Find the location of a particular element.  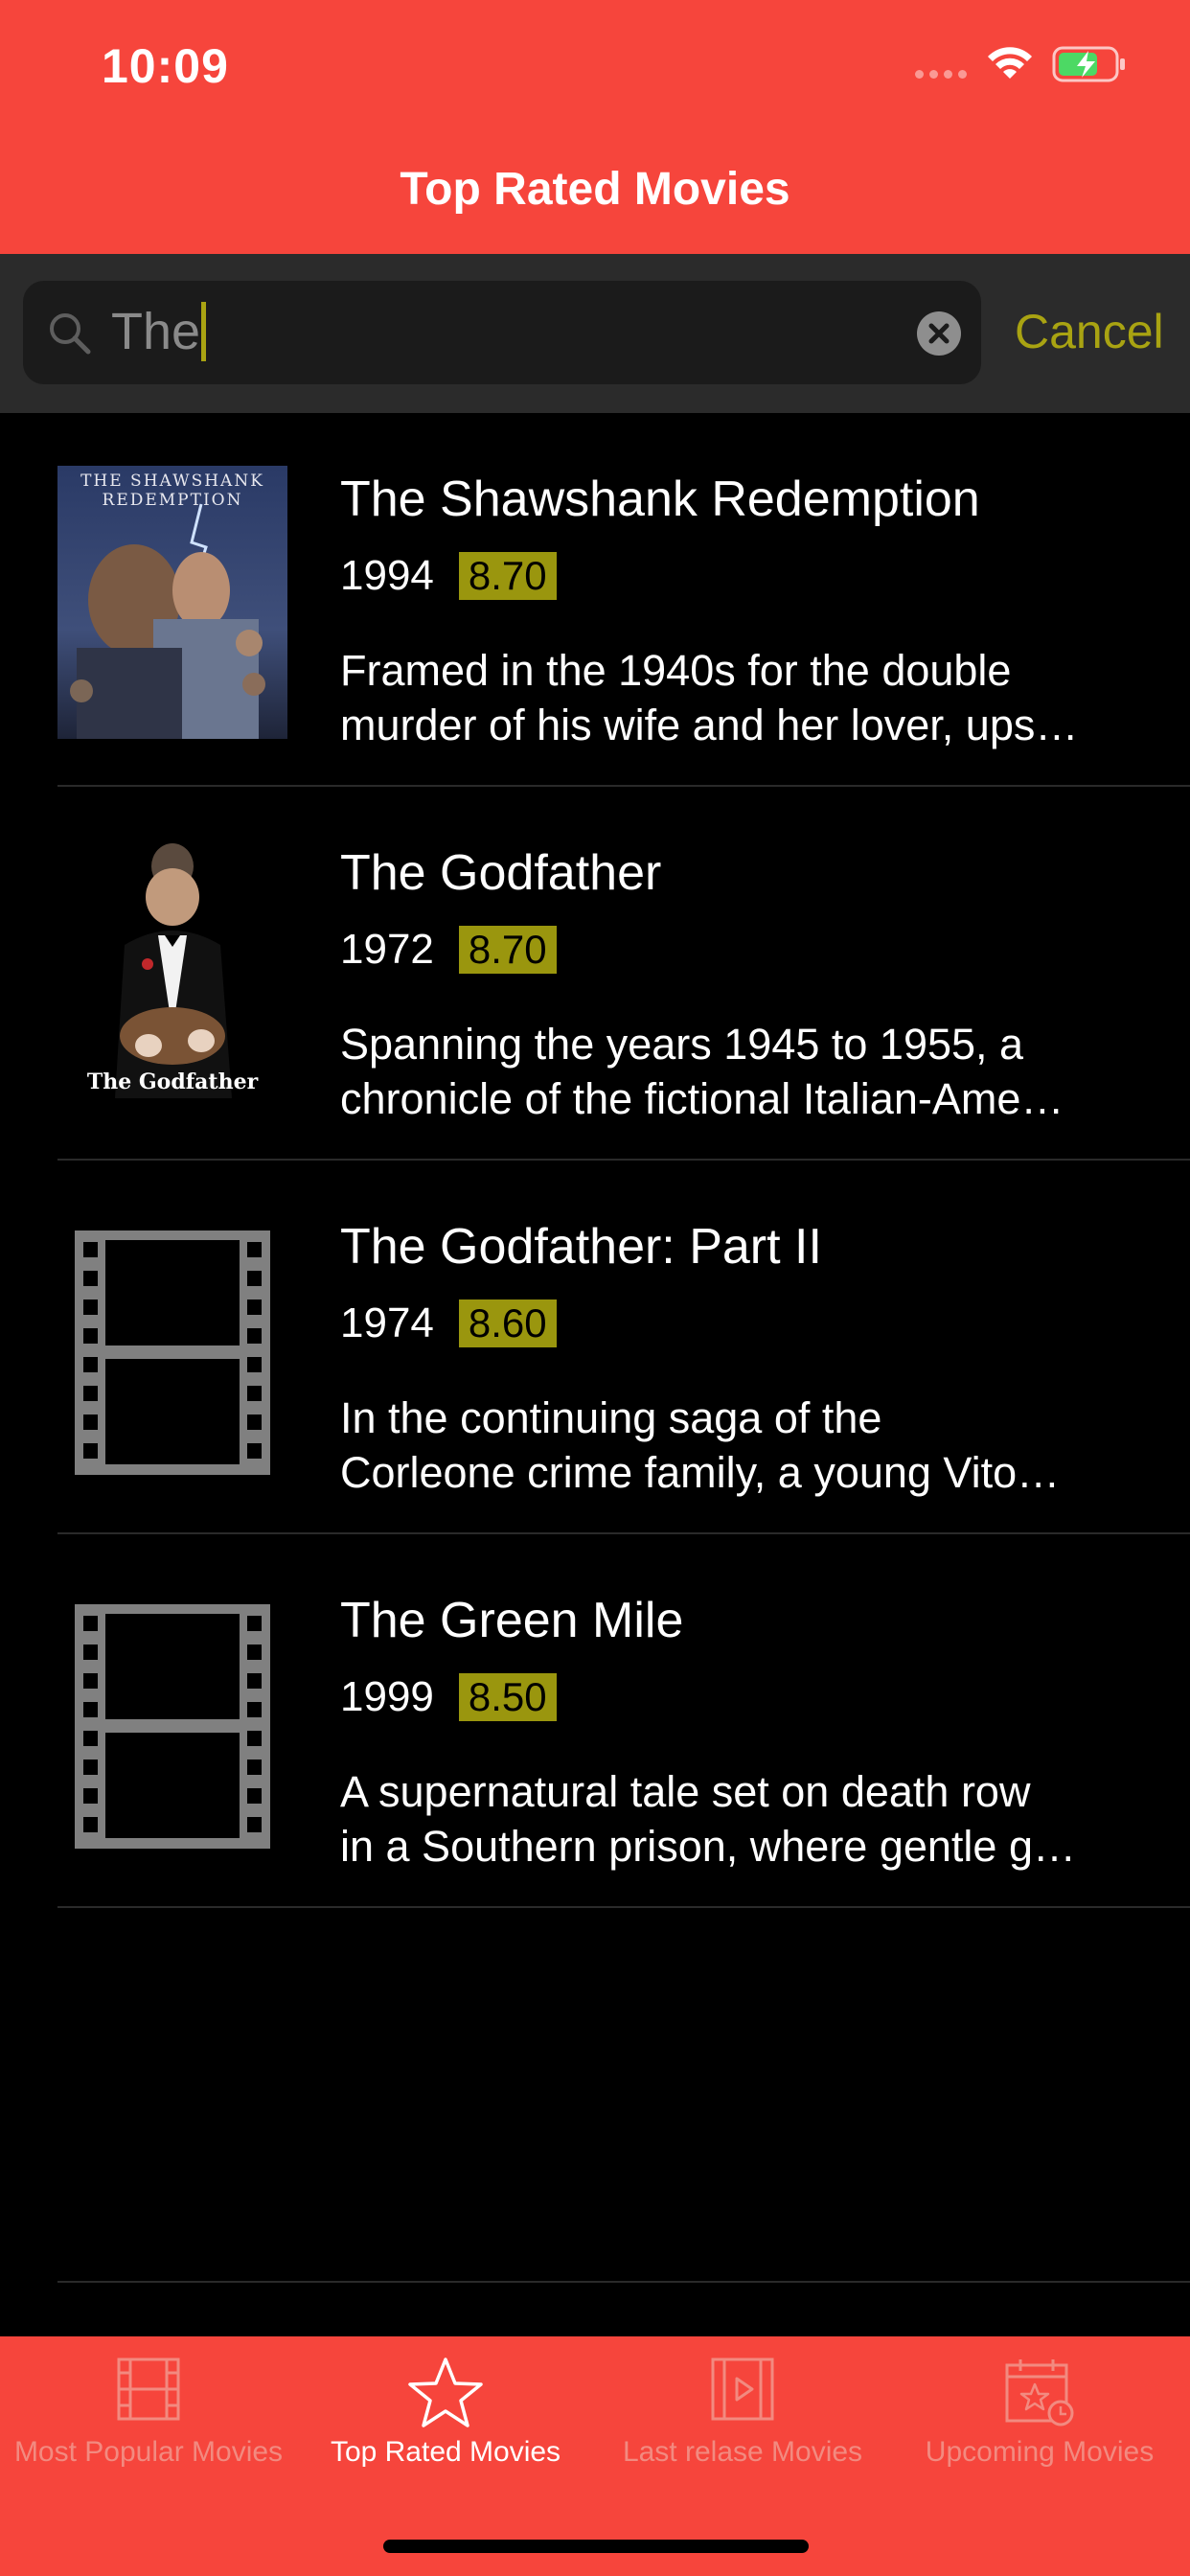

wifi-icon is located at coordinates (1010, 63).